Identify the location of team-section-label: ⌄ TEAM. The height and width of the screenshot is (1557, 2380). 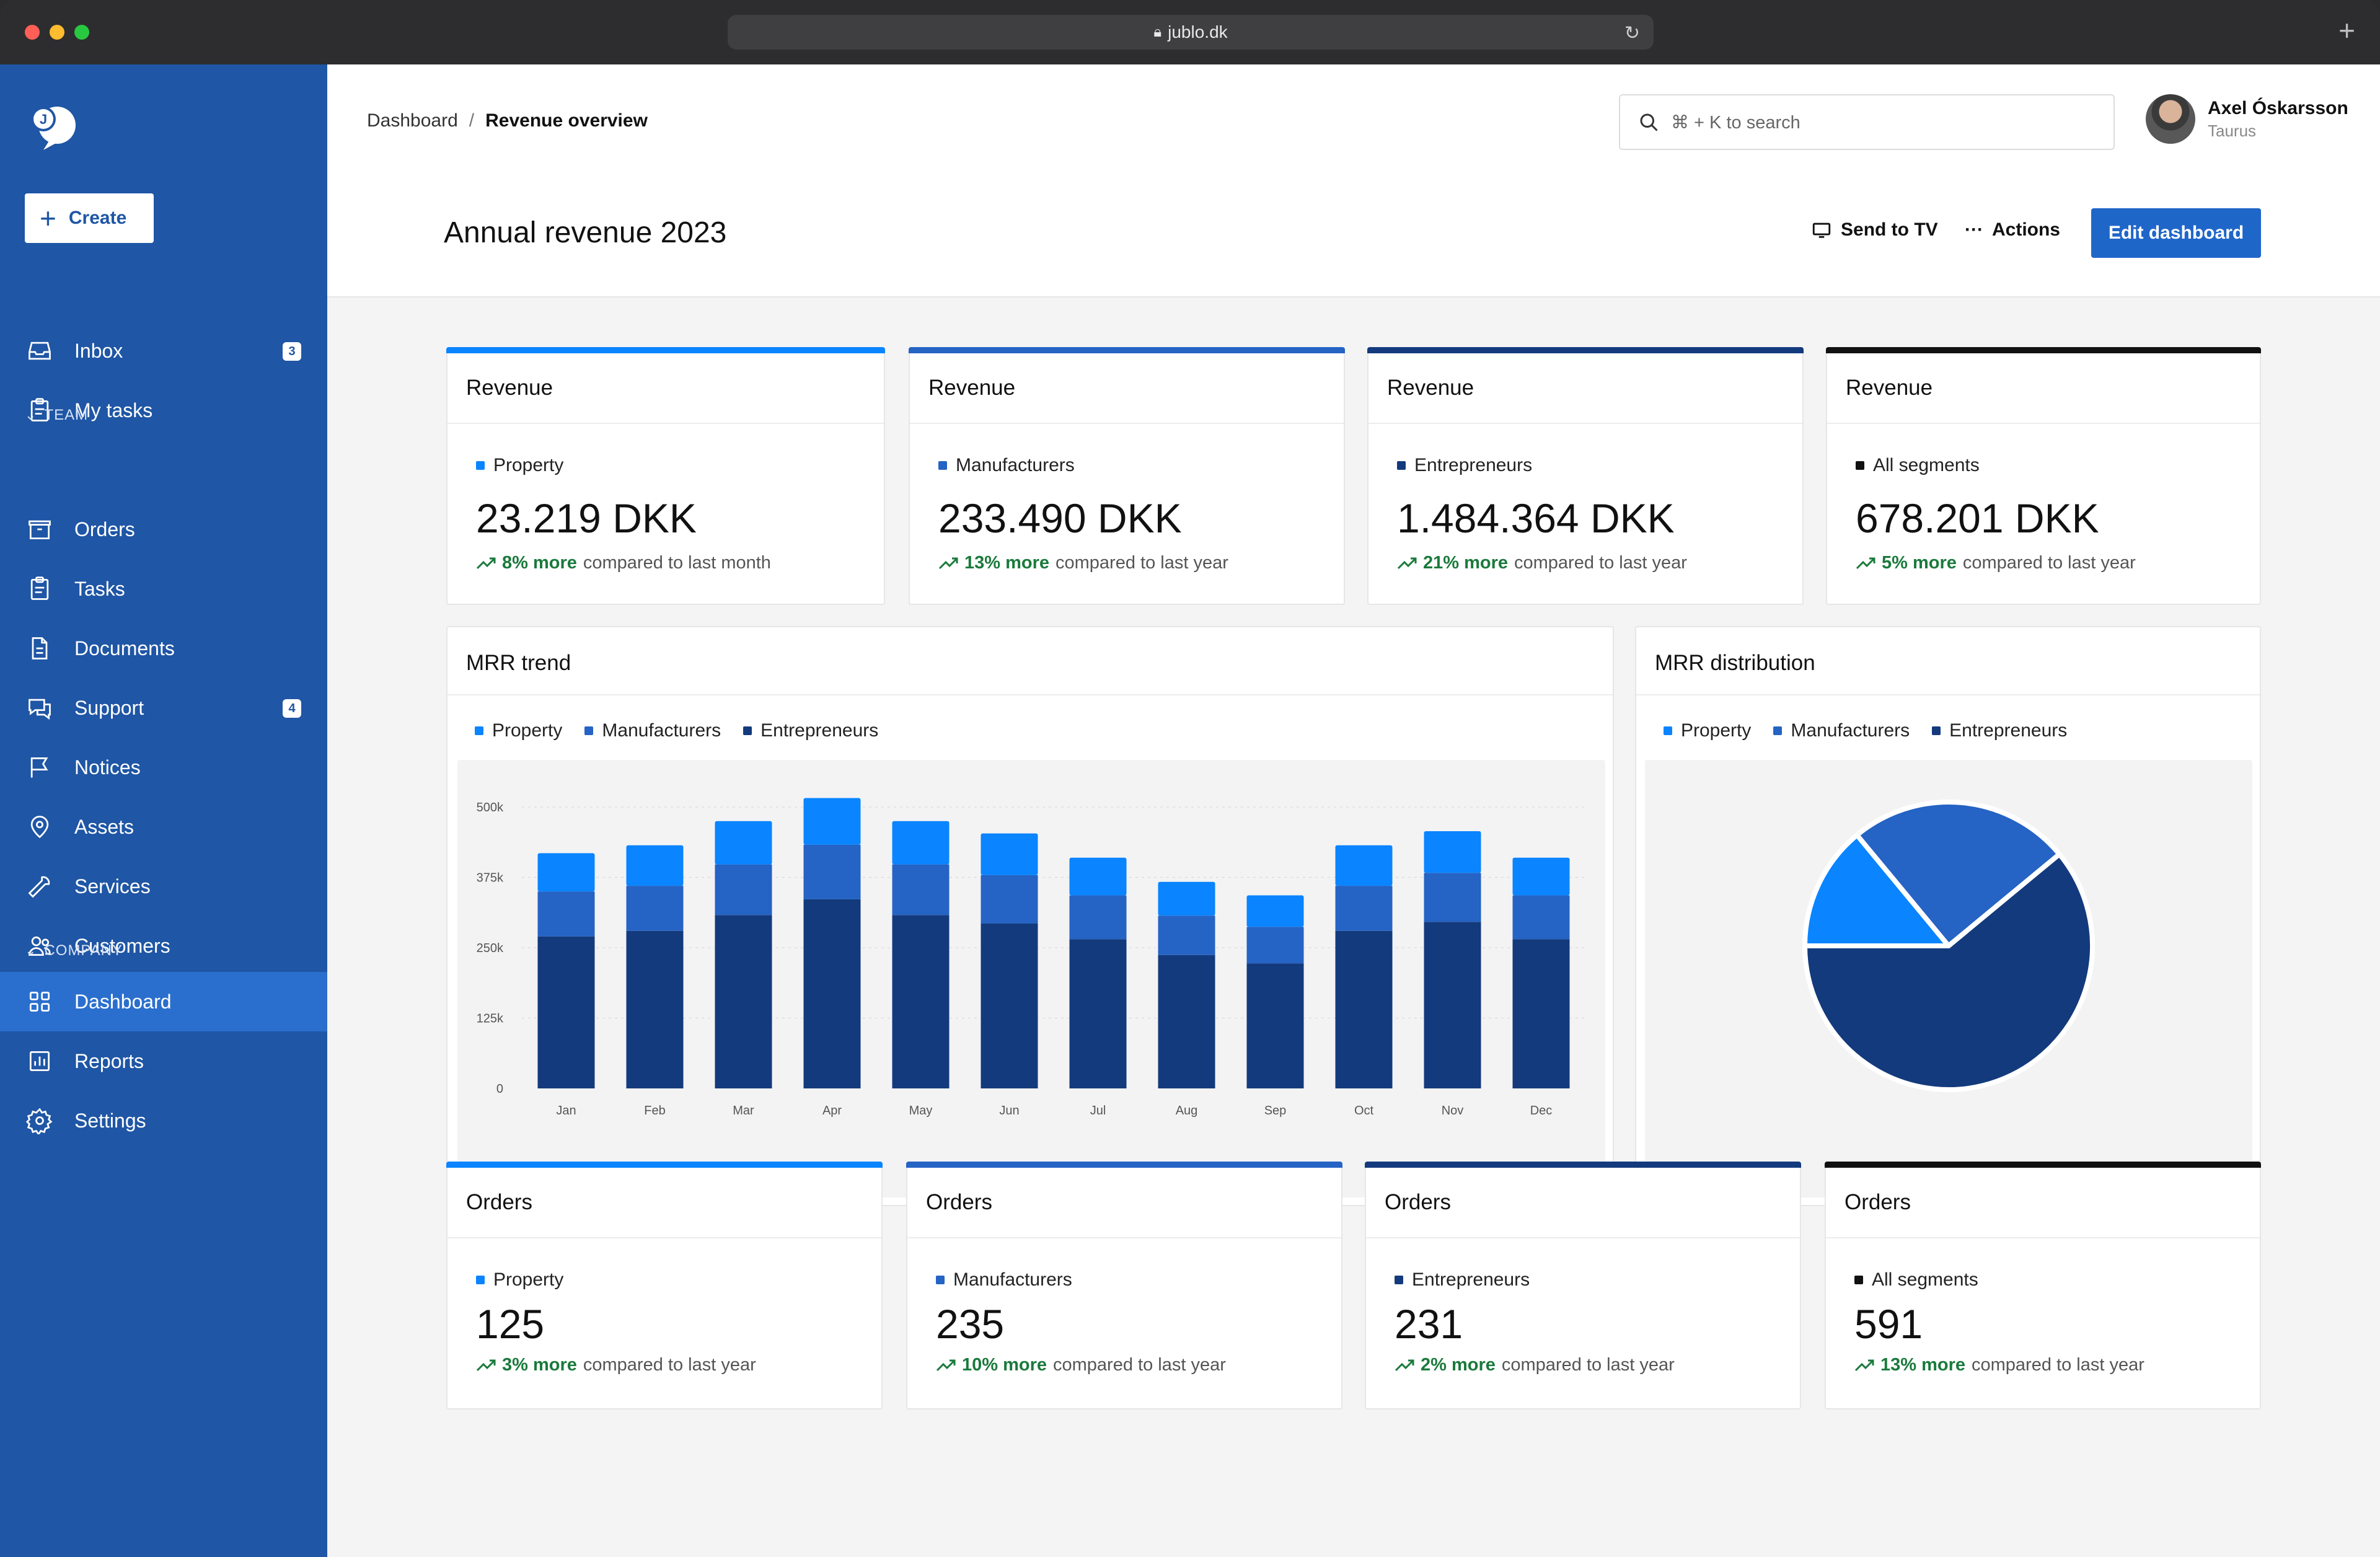
(56, 415).